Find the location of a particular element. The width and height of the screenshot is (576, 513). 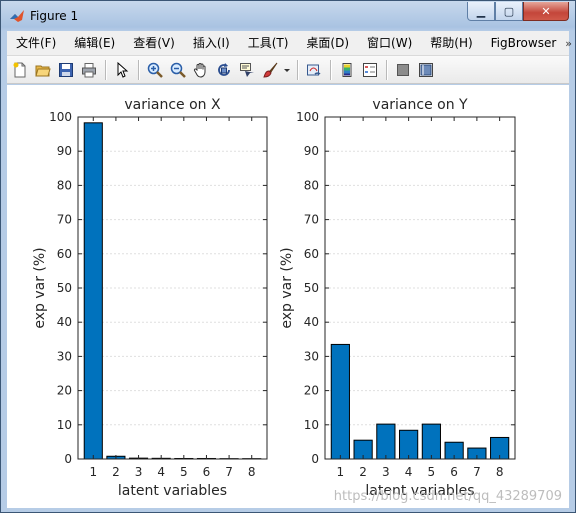

save-icon is located at coordinates (66, 69).